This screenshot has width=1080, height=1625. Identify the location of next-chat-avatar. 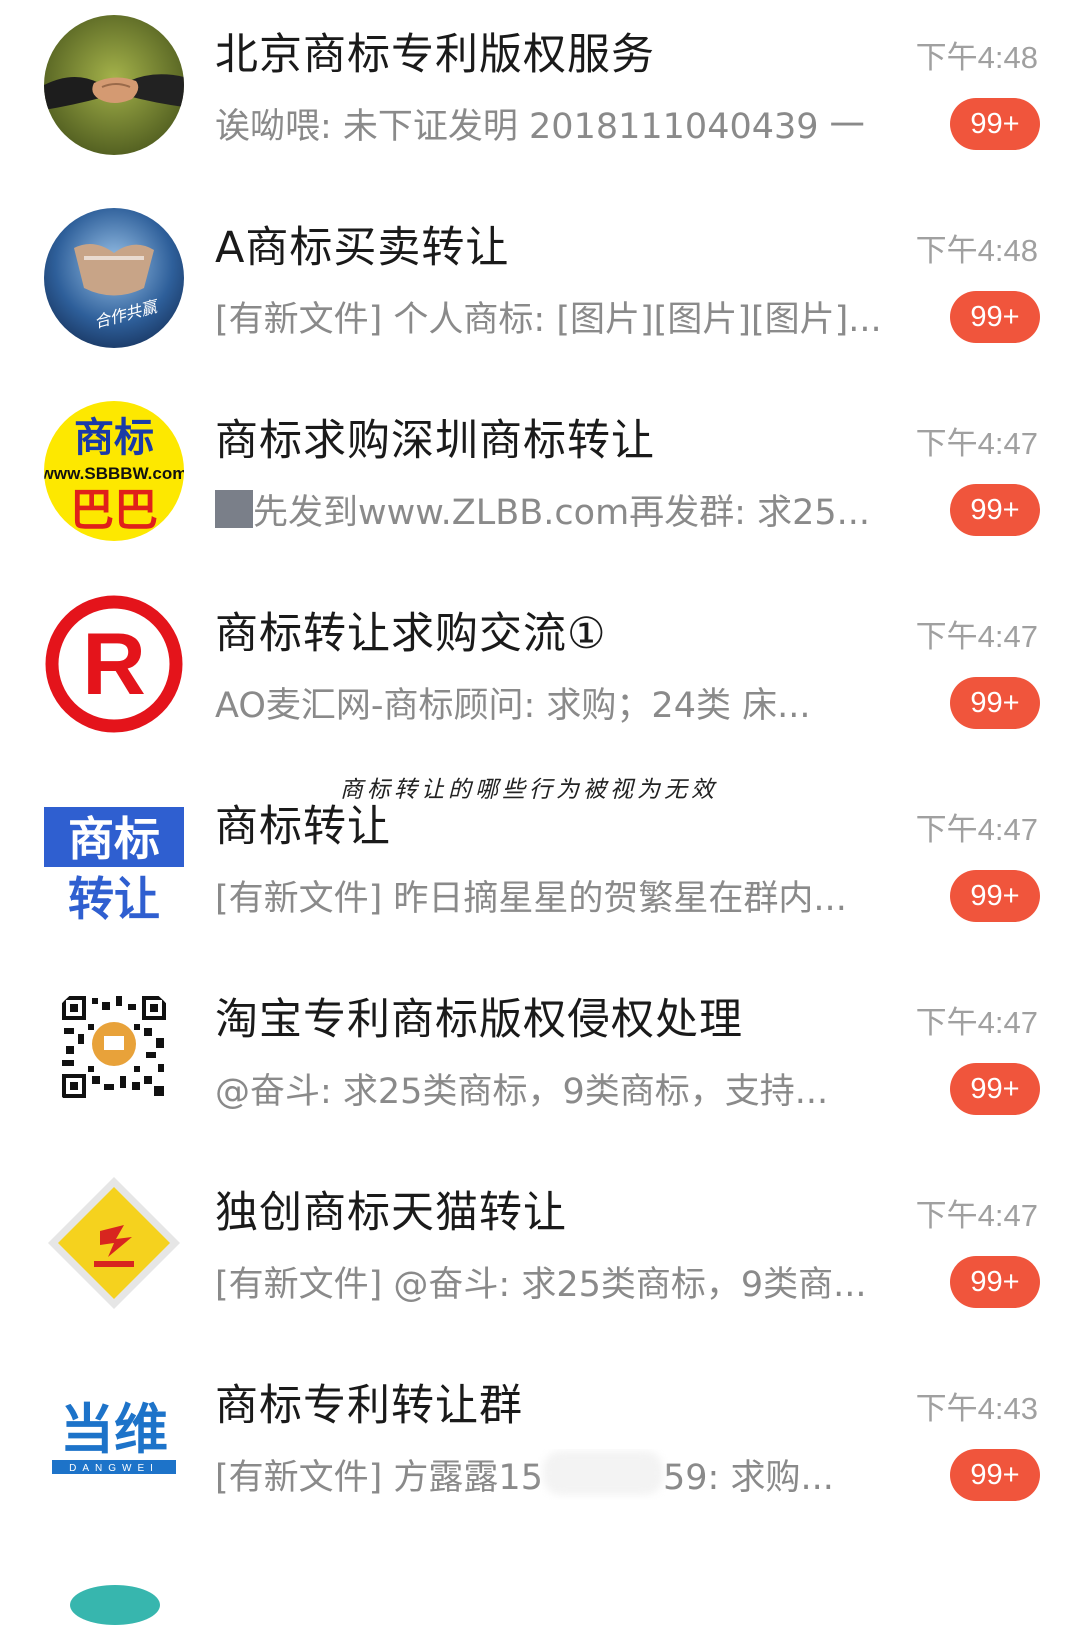
(115, 1605).